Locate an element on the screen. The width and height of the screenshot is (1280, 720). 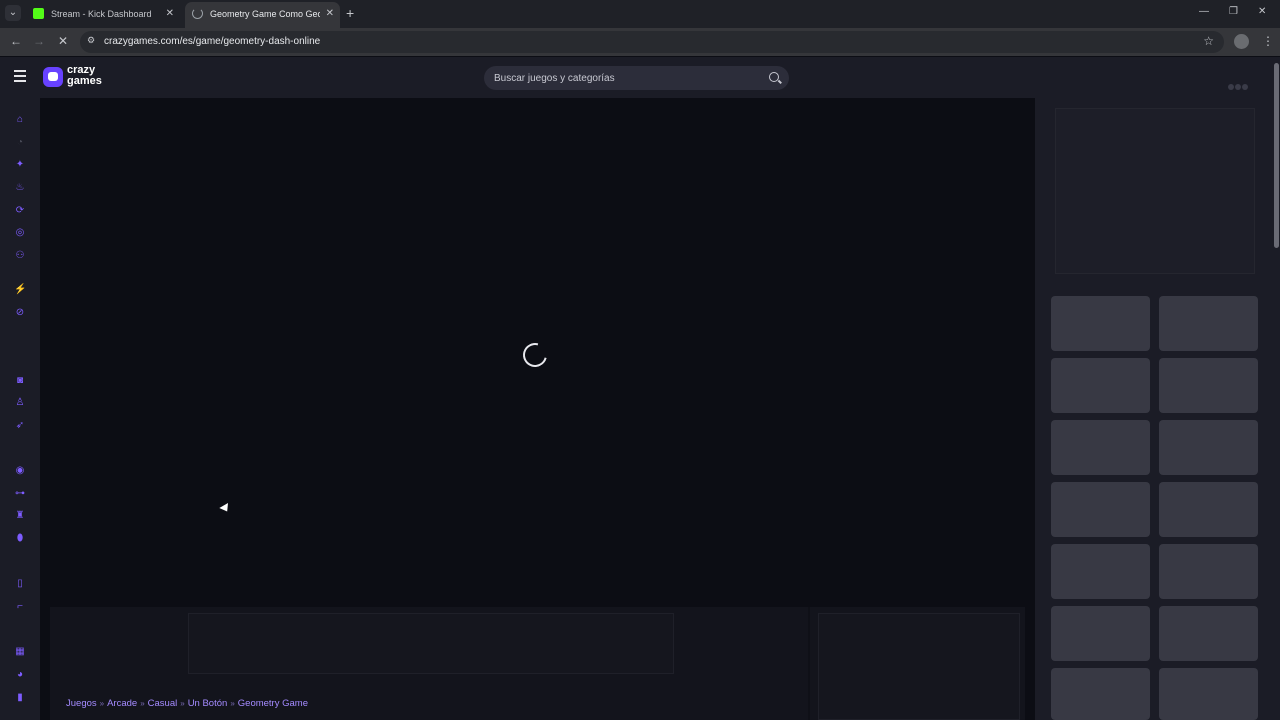
breadcrumb-link: Arcade is located at coordinates (122, 703).